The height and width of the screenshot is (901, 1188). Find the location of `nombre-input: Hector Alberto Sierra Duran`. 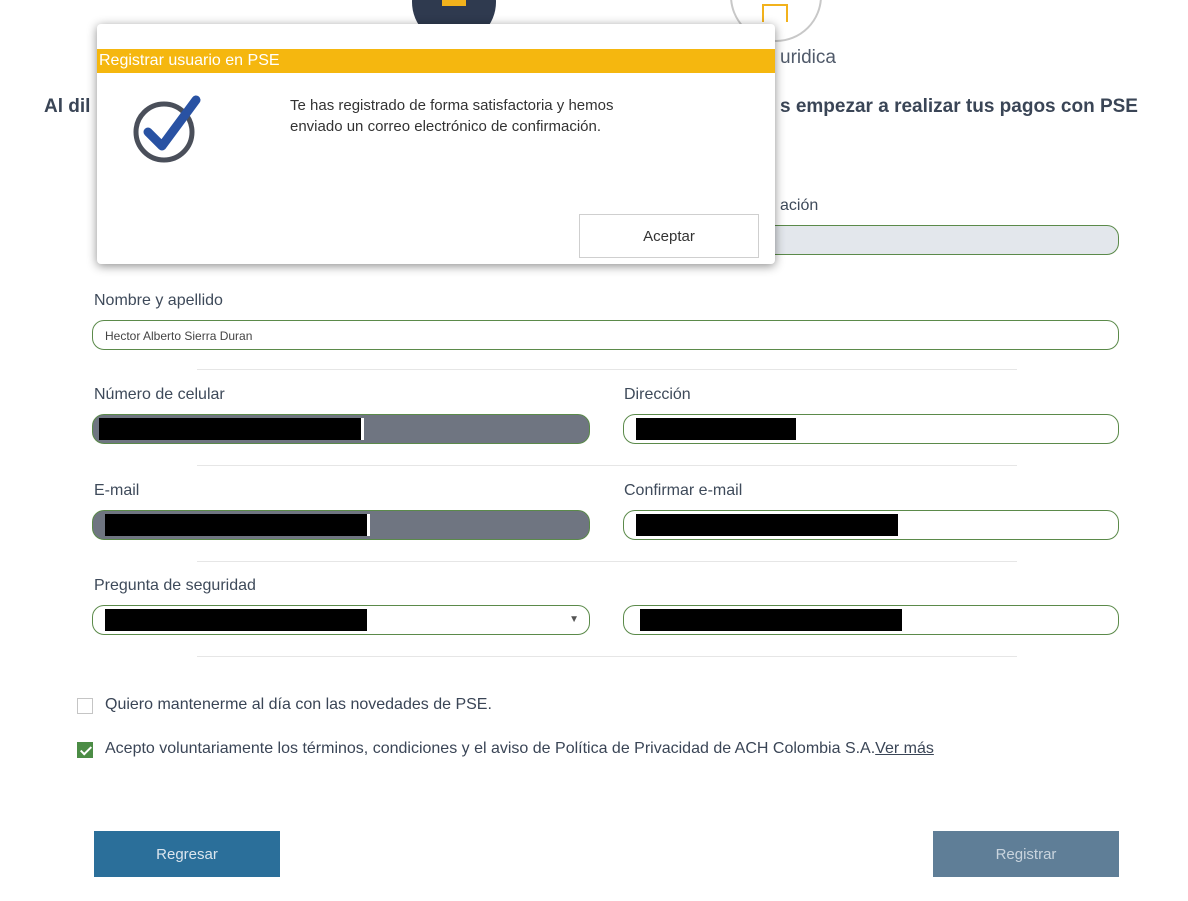

nombre-input: Hector Alberto Sierra Duran is located at coordinates (605, 335).